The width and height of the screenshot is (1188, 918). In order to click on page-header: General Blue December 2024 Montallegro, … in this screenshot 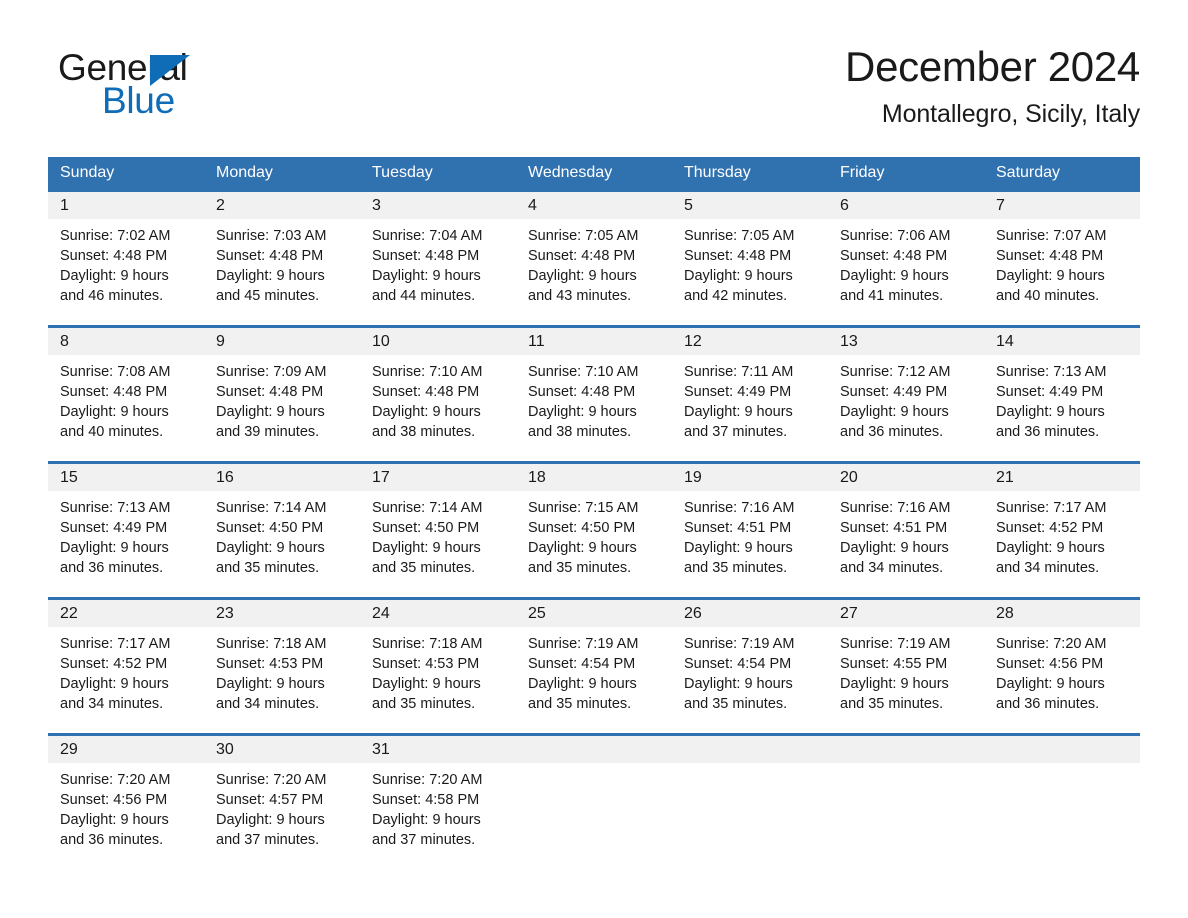, I will do `click(594, 64)`.